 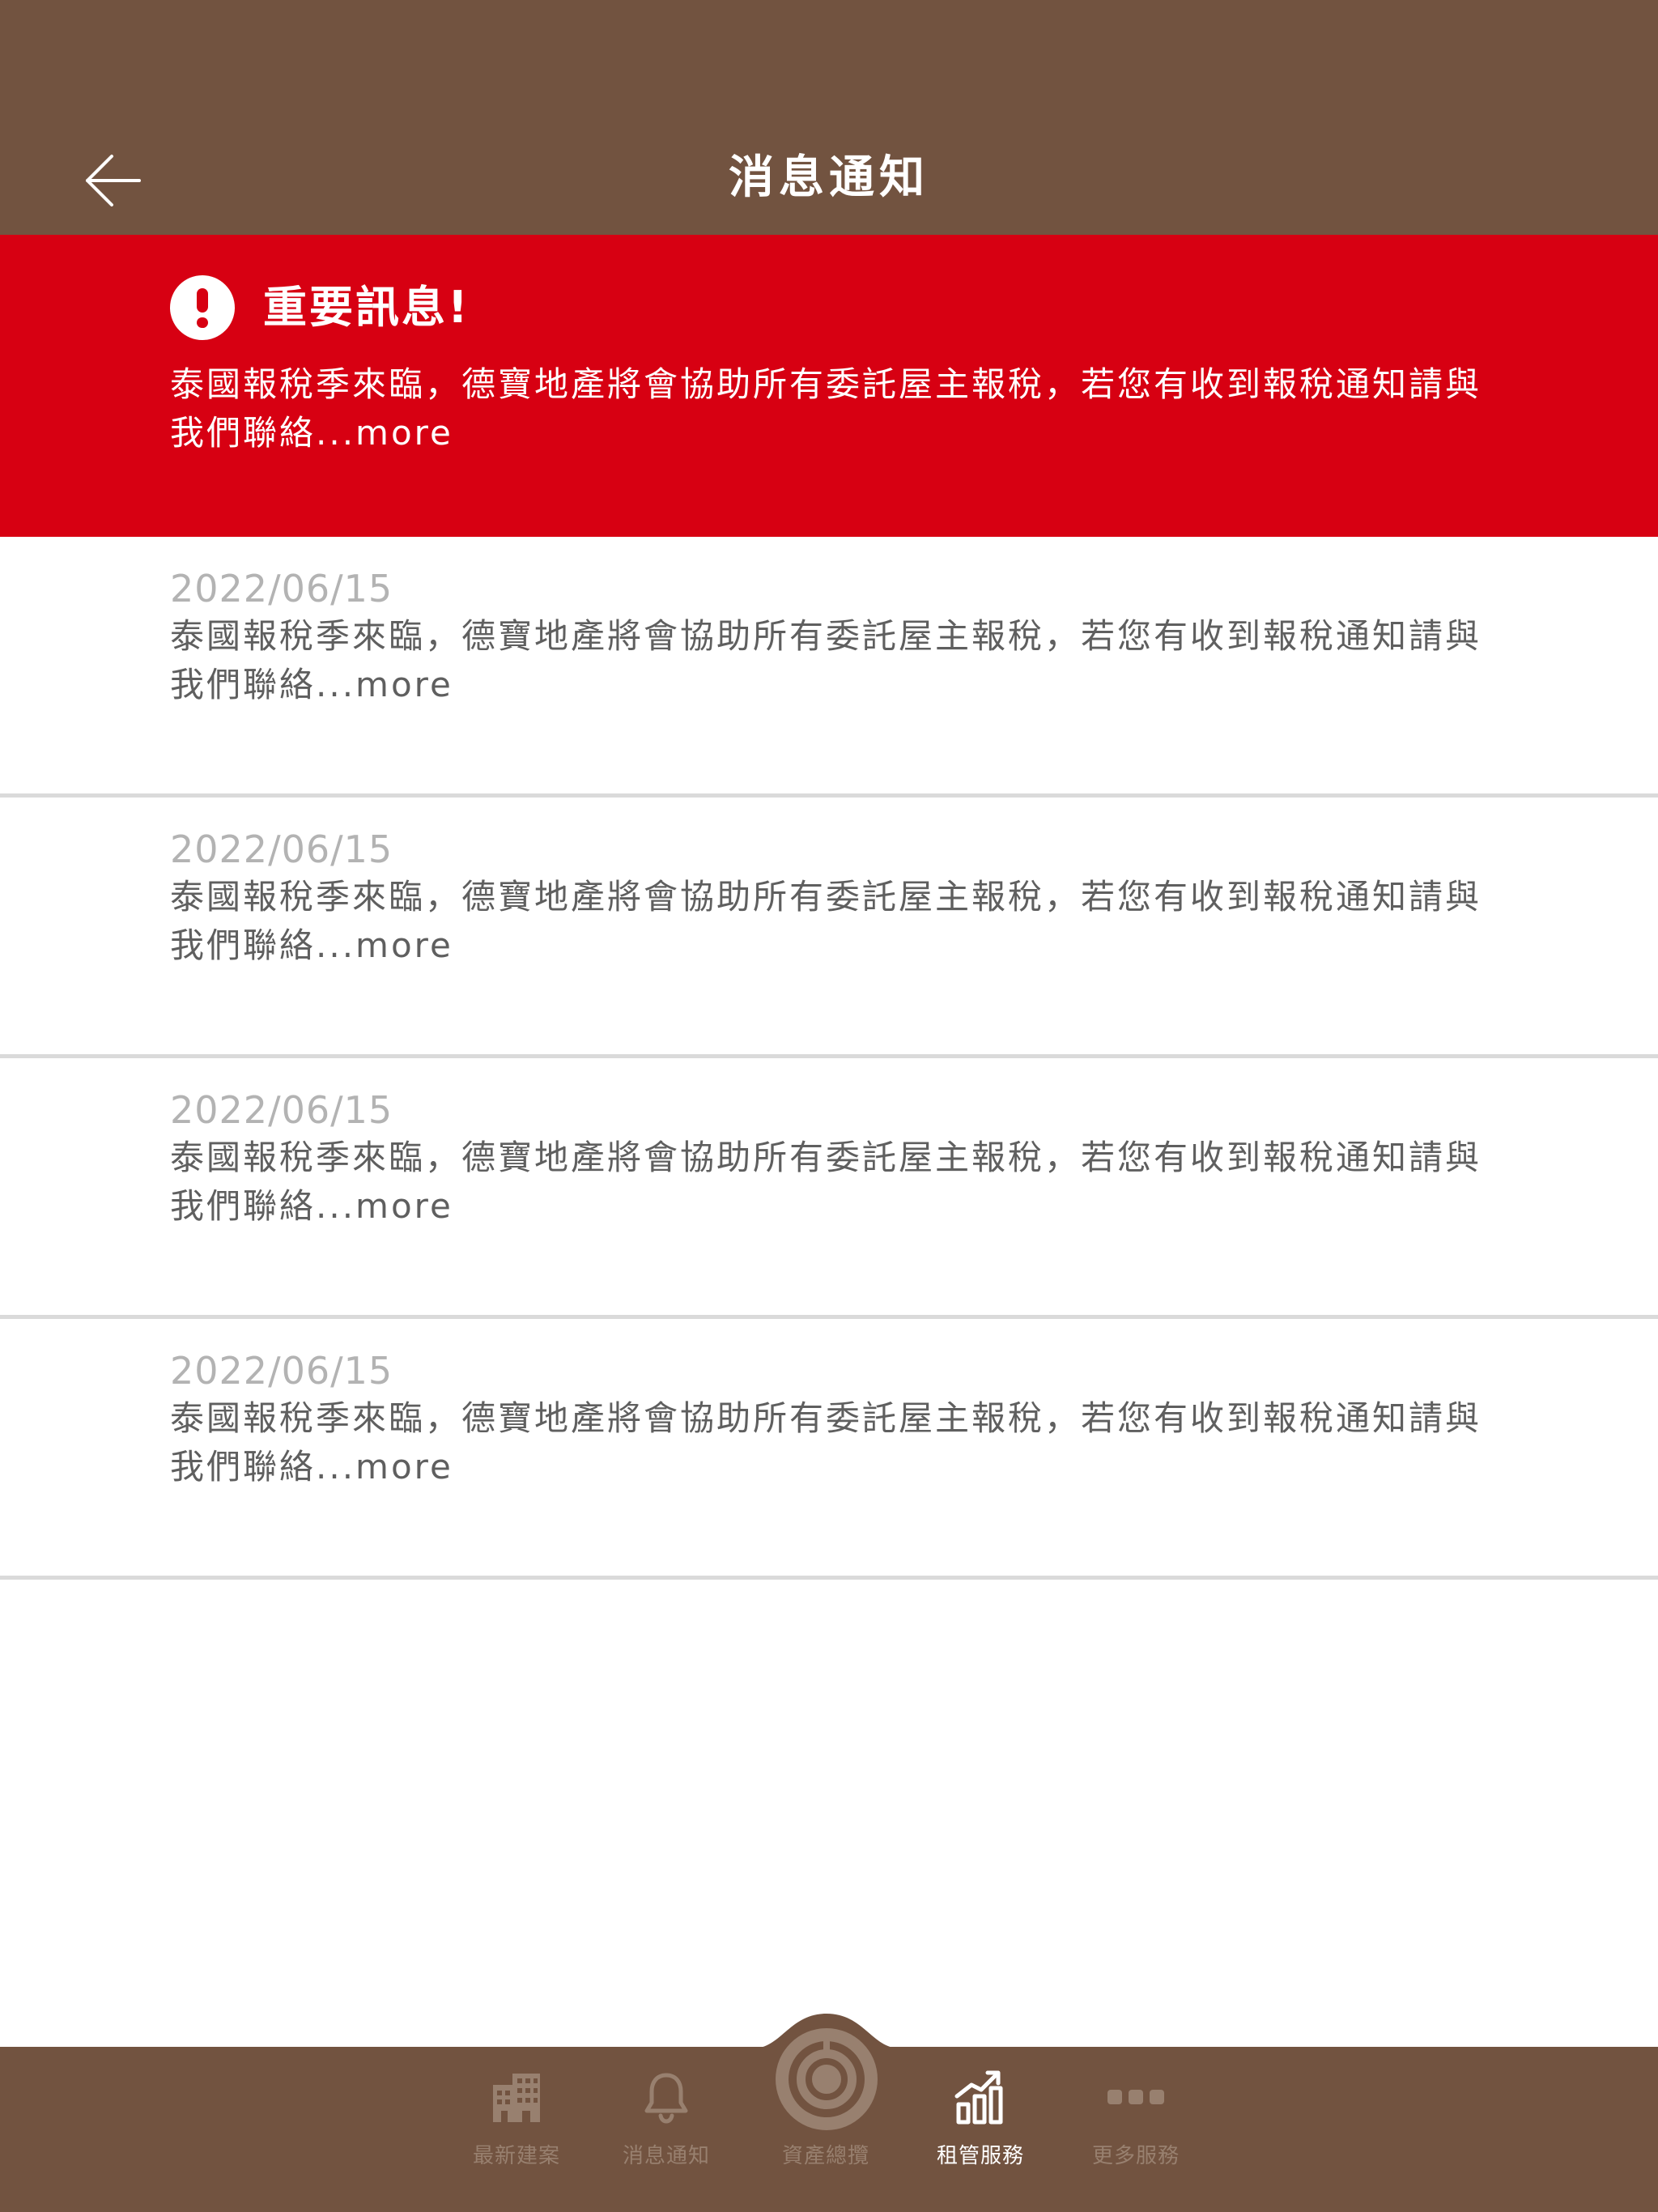 What do you see at coordinates (829, 178) in the screenshot?
I see `page-title: 消息通知` at bounding box center [829, 178].